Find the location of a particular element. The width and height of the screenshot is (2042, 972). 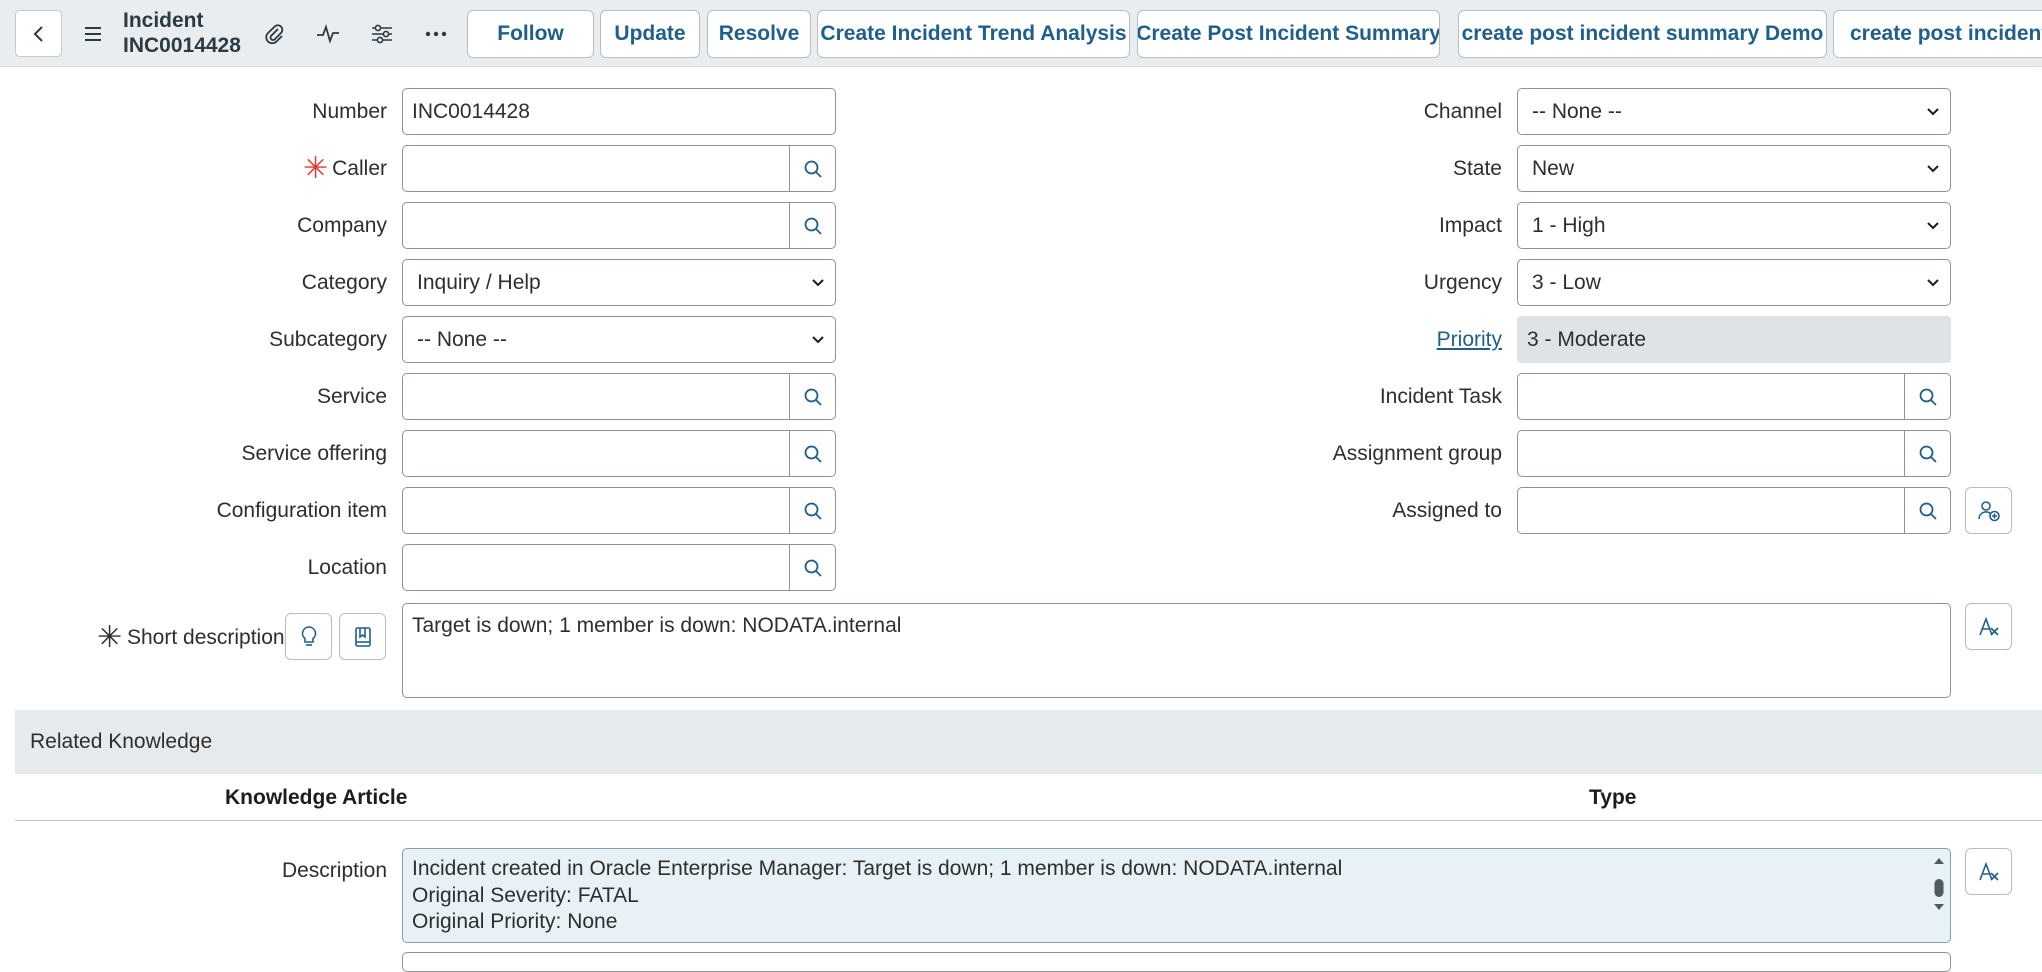

impact-value: 1 - High is located at coordinates (1569, 225).